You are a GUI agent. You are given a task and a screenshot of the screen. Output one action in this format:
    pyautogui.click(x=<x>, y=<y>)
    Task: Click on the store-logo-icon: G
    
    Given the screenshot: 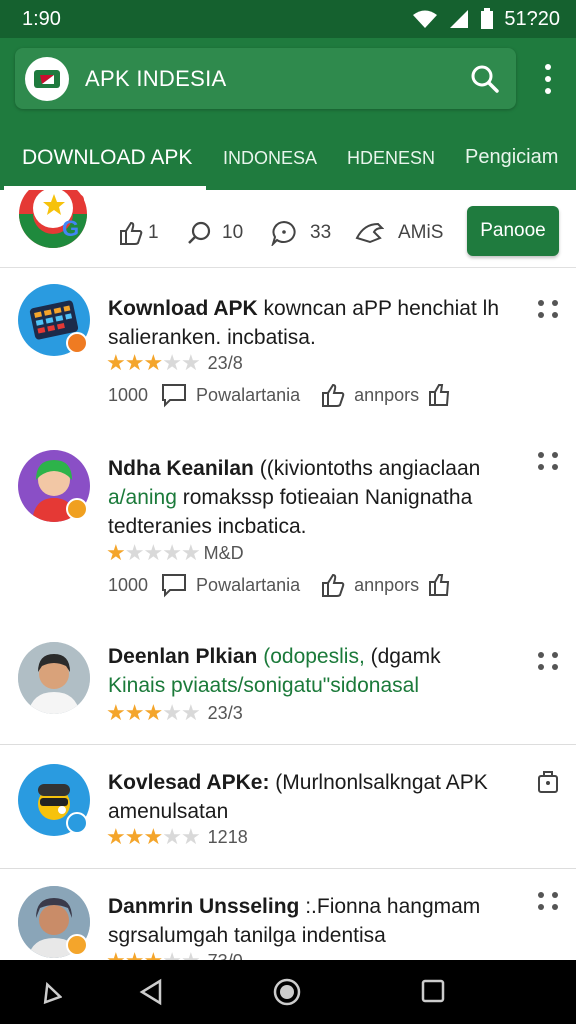 What is the action you would take?
    pyautogui.click(x=53, y=219)
    